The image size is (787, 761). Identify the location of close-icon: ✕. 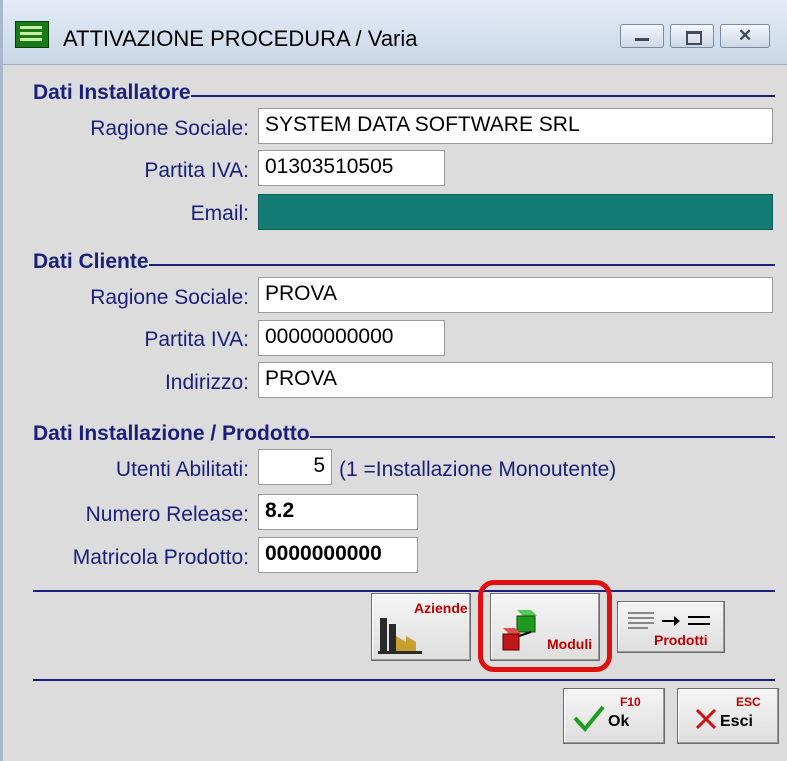
(745, 35).